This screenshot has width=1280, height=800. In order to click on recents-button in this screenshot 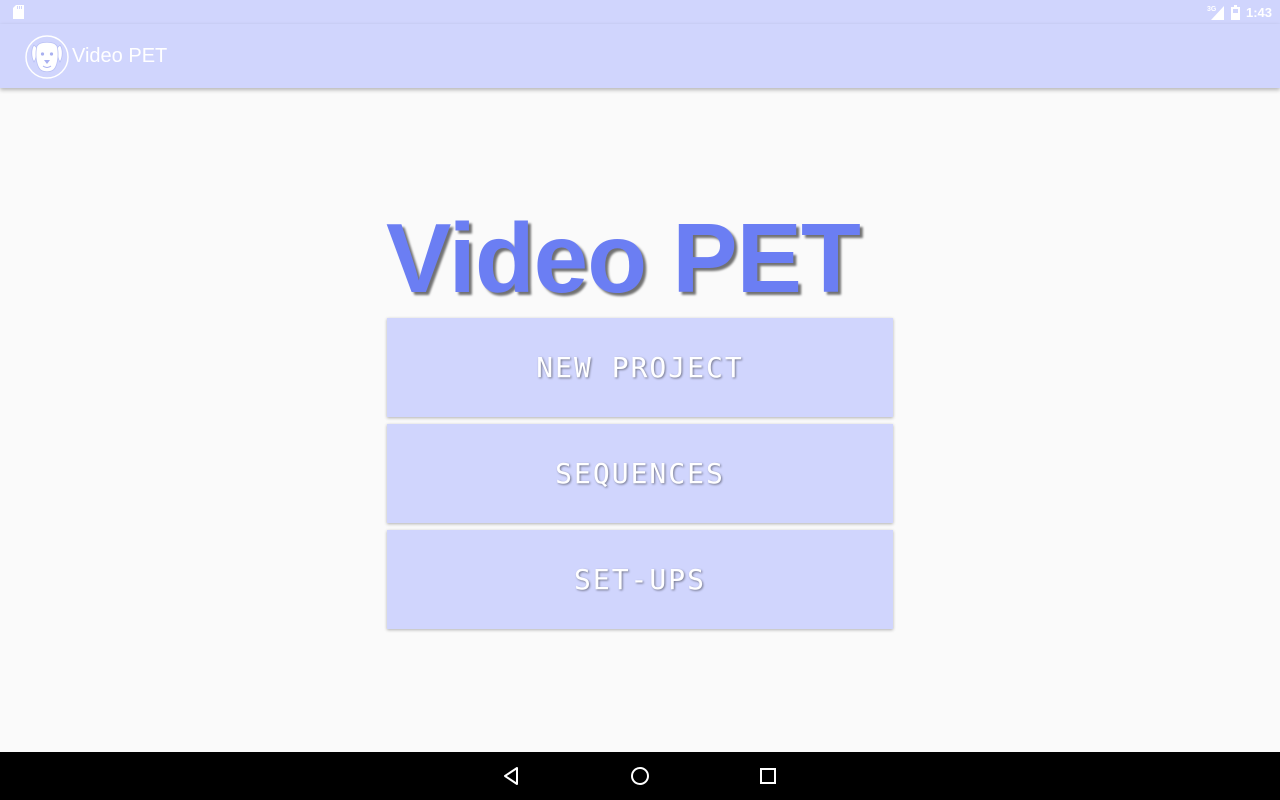, I will do `click(768, 776)`.